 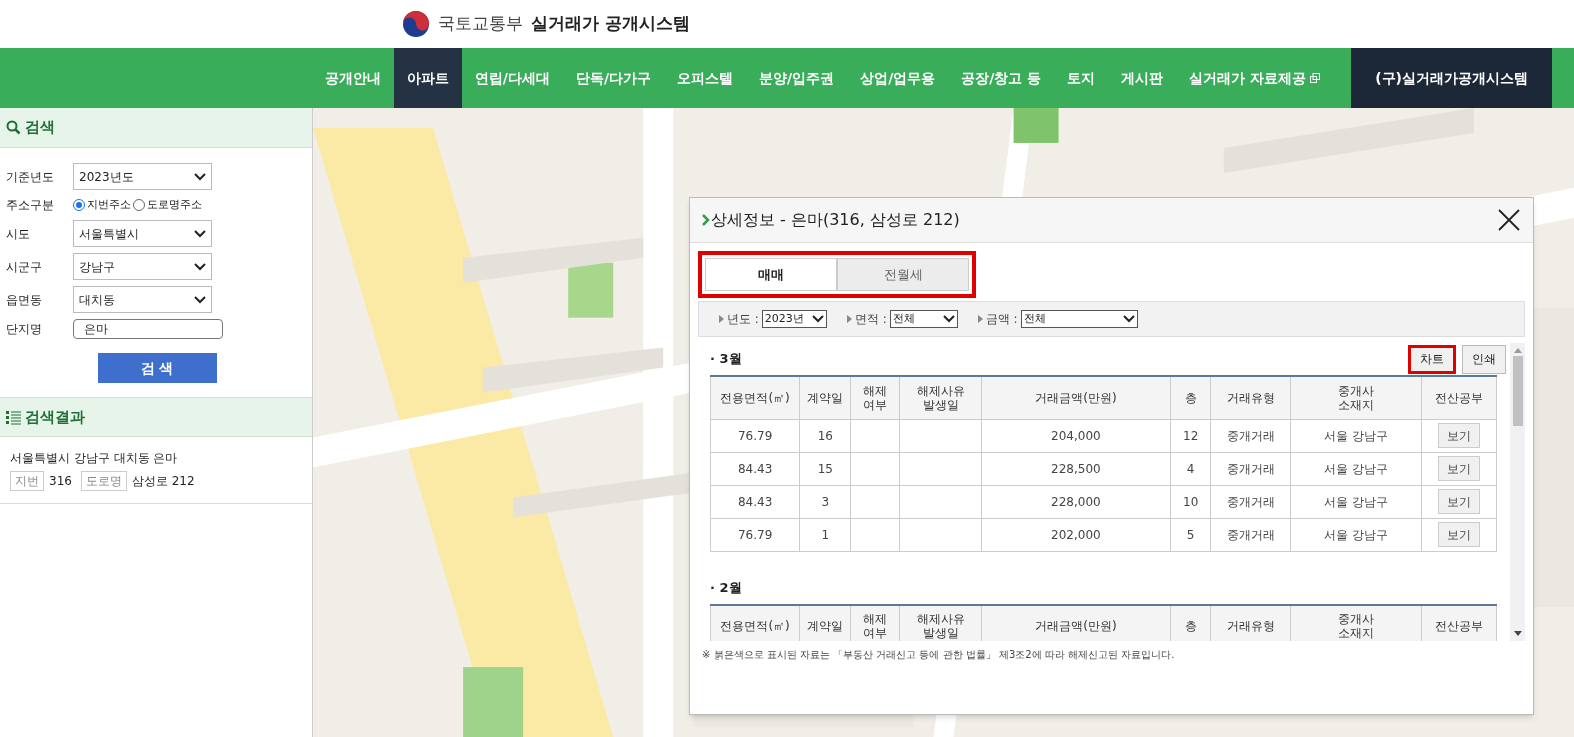 I want to click on nav-item: 아파트, so click(x=427, y=78).